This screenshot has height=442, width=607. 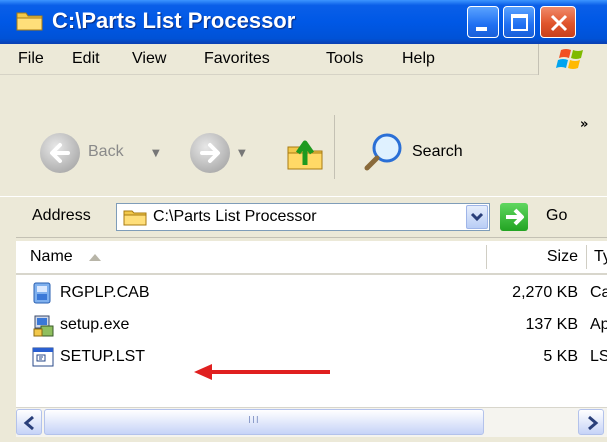 What do you see at coordinates (254, 420) in the screenshot?
I see `scroll-grip: III` at bounding box center [254, 420].